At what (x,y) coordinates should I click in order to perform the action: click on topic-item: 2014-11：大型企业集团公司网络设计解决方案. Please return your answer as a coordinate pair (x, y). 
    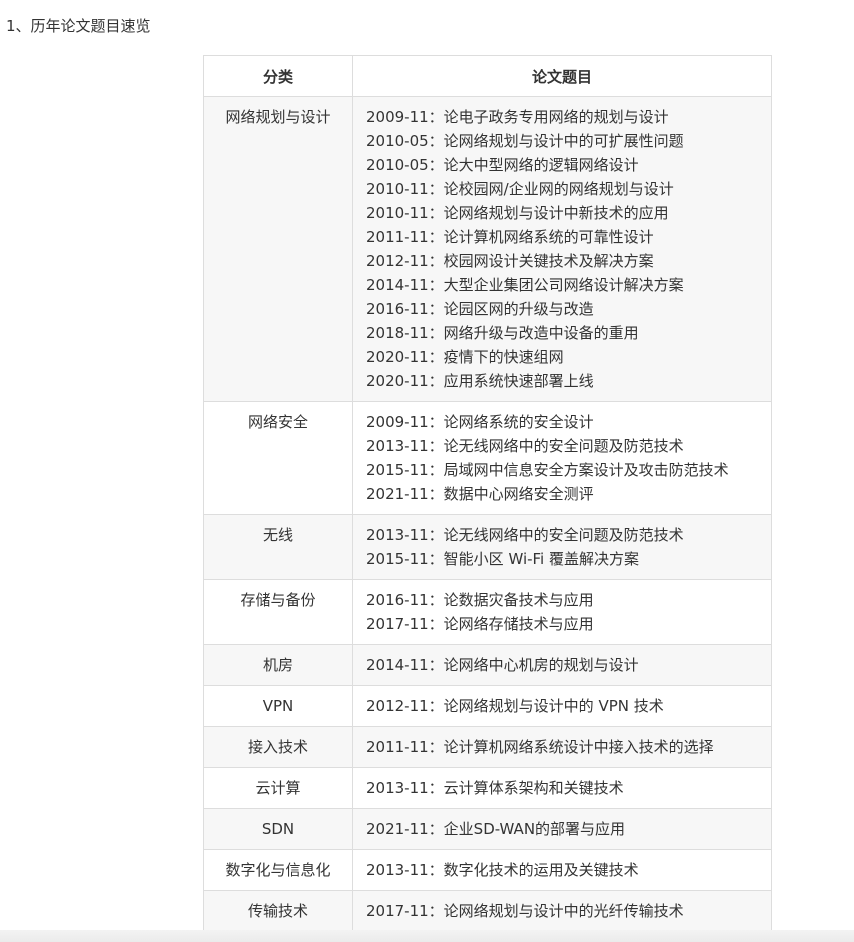
    Looking at the image, I should click on (525, 285).